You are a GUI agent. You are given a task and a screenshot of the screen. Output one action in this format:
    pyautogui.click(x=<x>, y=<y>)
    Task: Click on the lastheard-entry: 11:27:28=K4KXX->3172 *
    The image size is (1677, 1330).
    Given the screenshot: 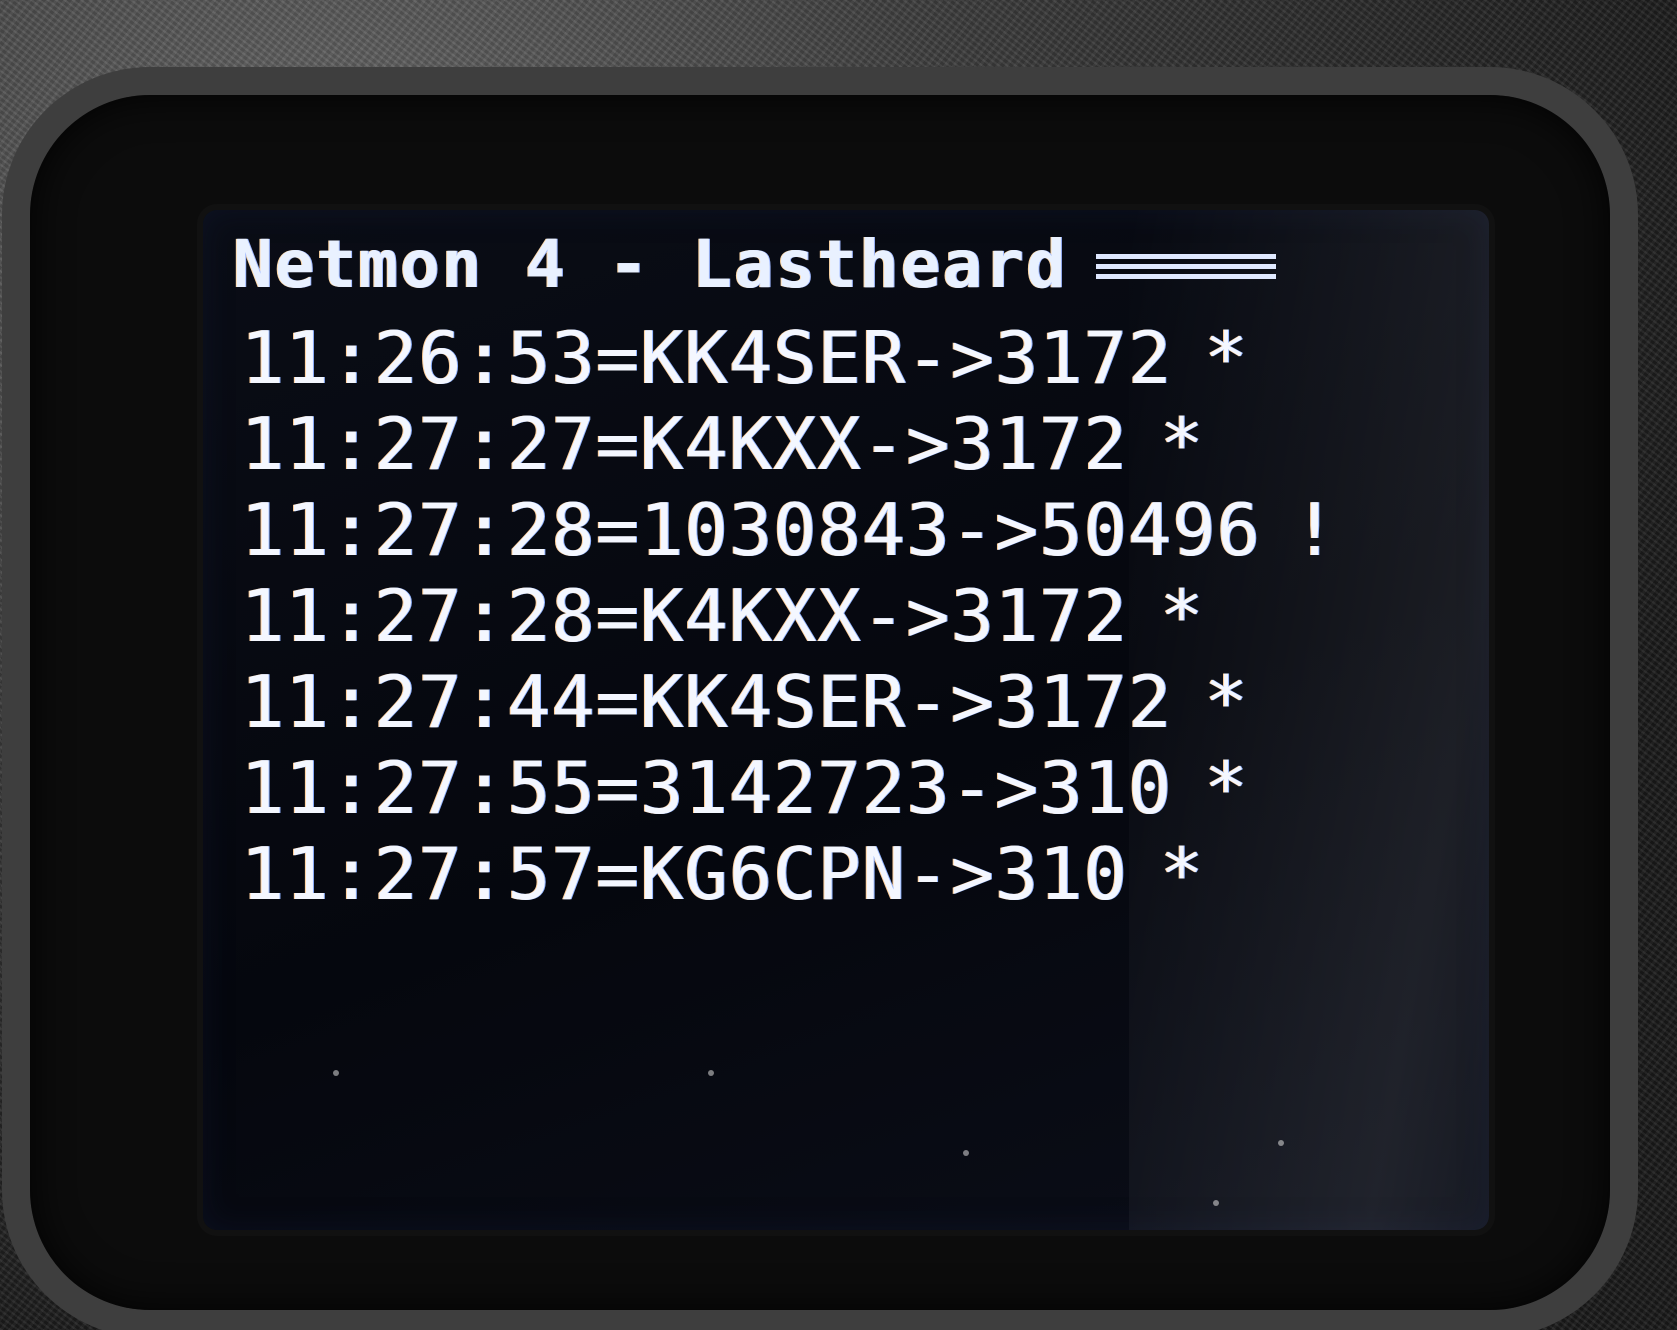 What is the action you would take?
    pyautogui.click(x=789, y=616)
    